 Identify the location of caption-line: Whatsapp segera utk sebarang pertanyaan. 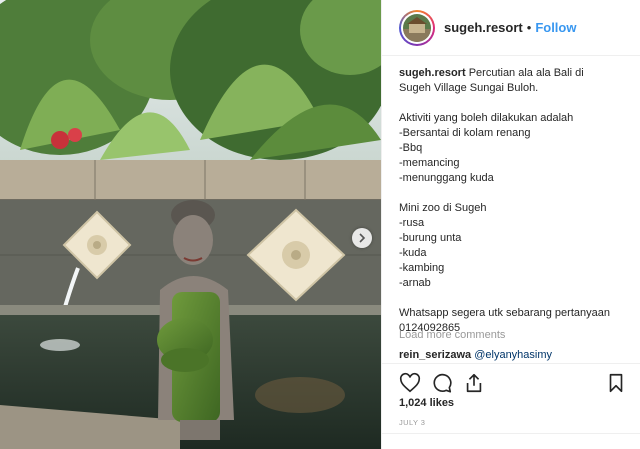
(504, 313).